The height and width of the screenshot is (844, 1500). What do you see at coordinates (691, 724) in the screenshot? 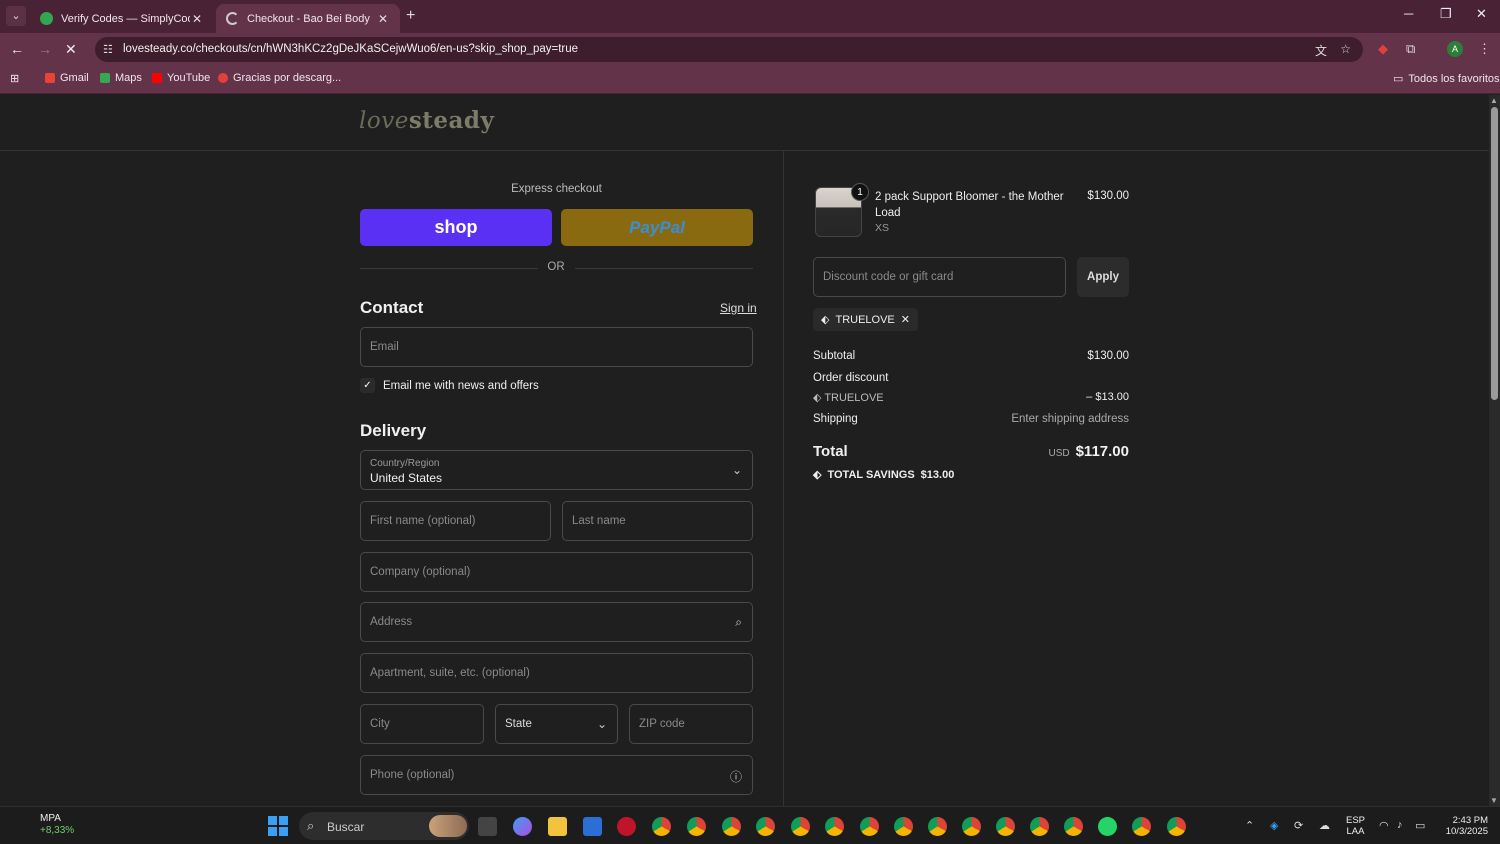
I see `zip-field: ZIP code` at bounding box center [691, 724].